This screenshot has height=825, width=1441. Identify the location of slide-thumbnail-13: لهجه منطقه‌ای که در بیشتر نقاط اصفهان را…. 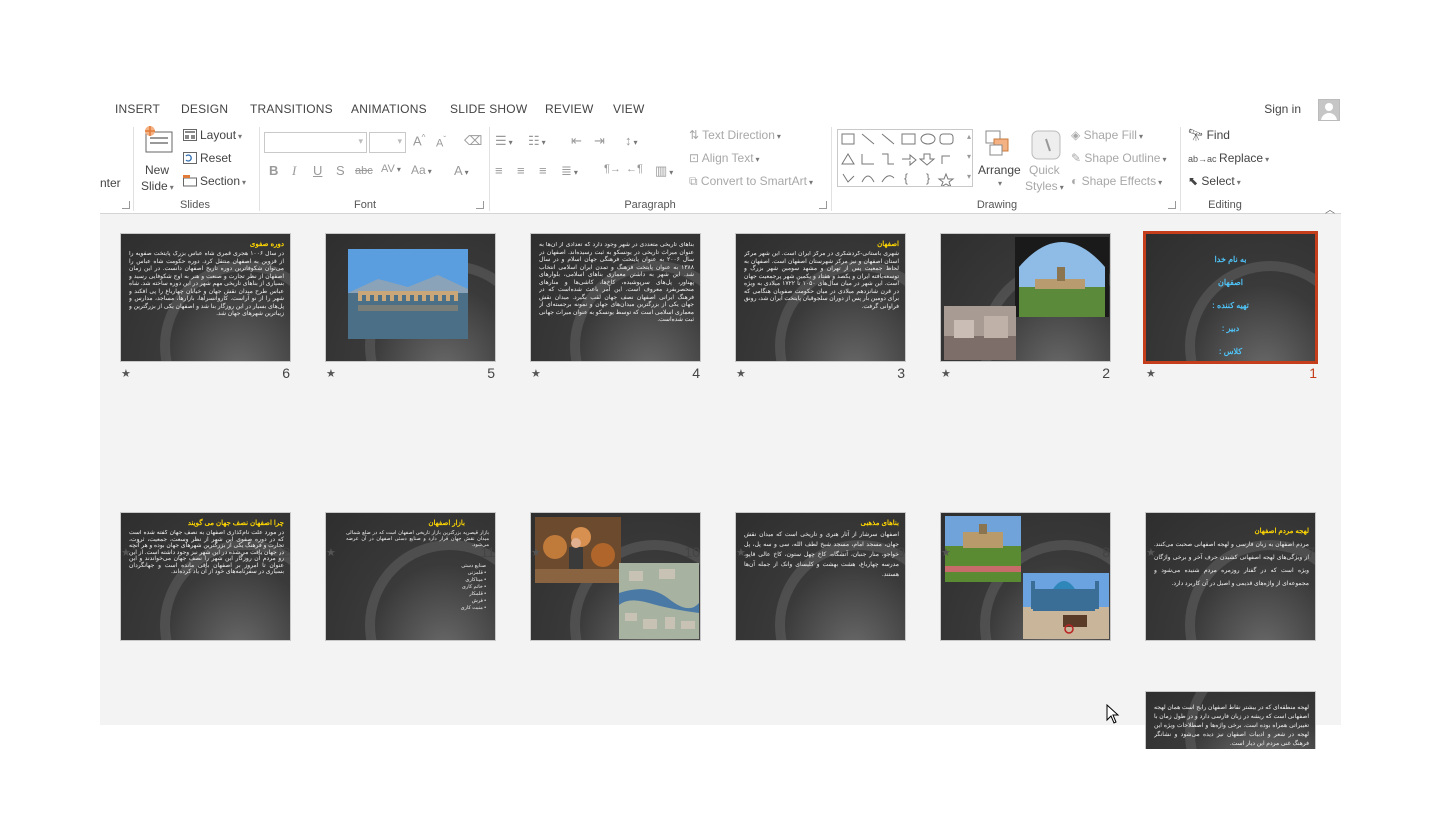
(1230, 720).